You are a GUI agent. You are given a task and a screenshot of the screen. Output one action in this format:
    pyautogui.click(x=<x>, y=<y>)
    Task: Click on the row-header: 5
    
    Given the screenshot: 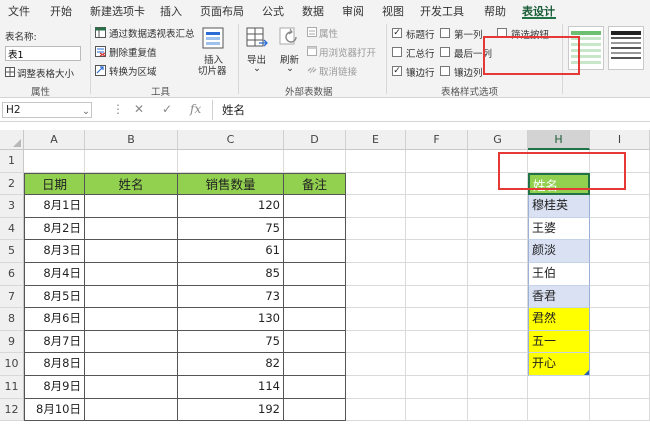 What is the action you would take?
    pyautogui.click(x=12, y=251)
    